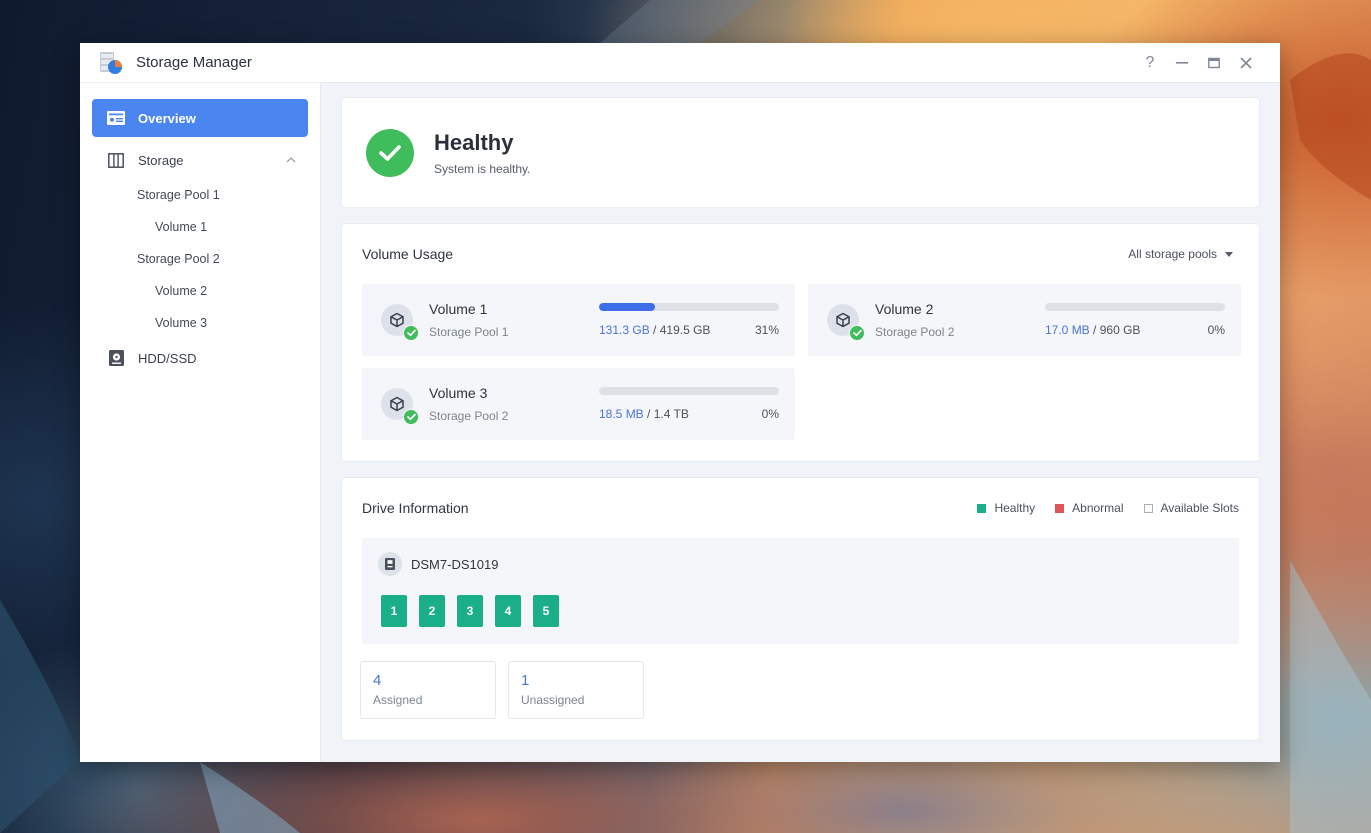 This screenshot has width=1371, height=833. What do you see at coordinates (671, 414) in the screenshot?
I see `total-capacity: 1.4 TB` at bounding box center [671, 414].